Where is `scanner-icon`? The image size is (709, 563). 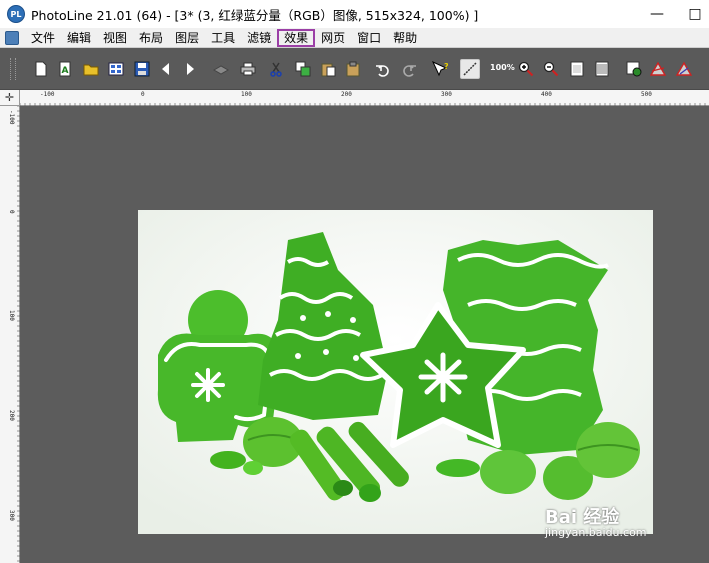 scanner-icon is located at coordinates (221, 69).